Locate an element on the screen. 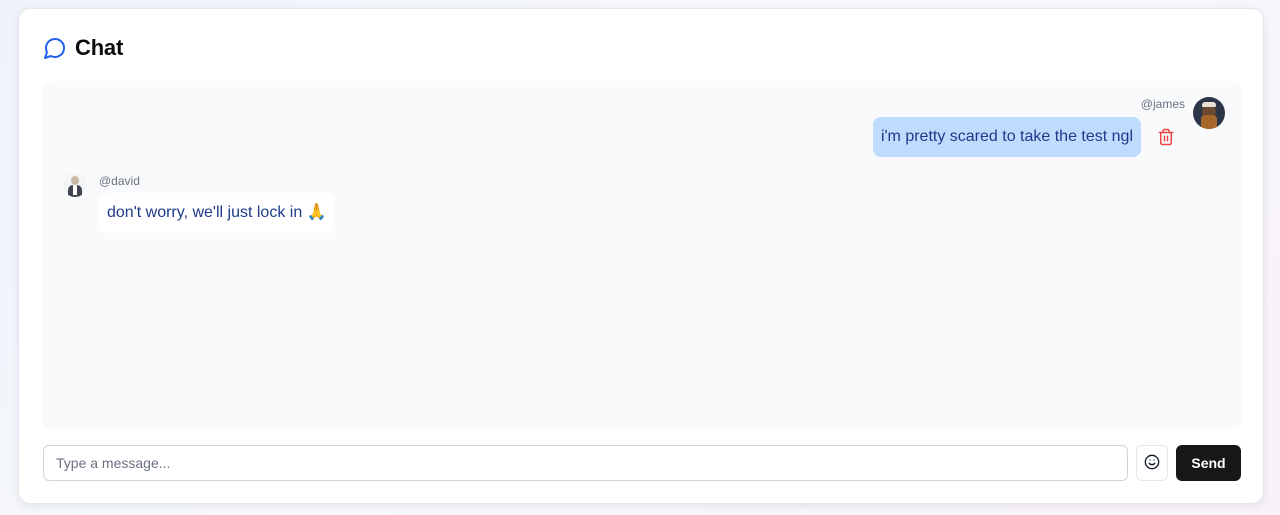 This screenshot has width=1280, height=515. message-username: @david is located at coordinates (119, 181).